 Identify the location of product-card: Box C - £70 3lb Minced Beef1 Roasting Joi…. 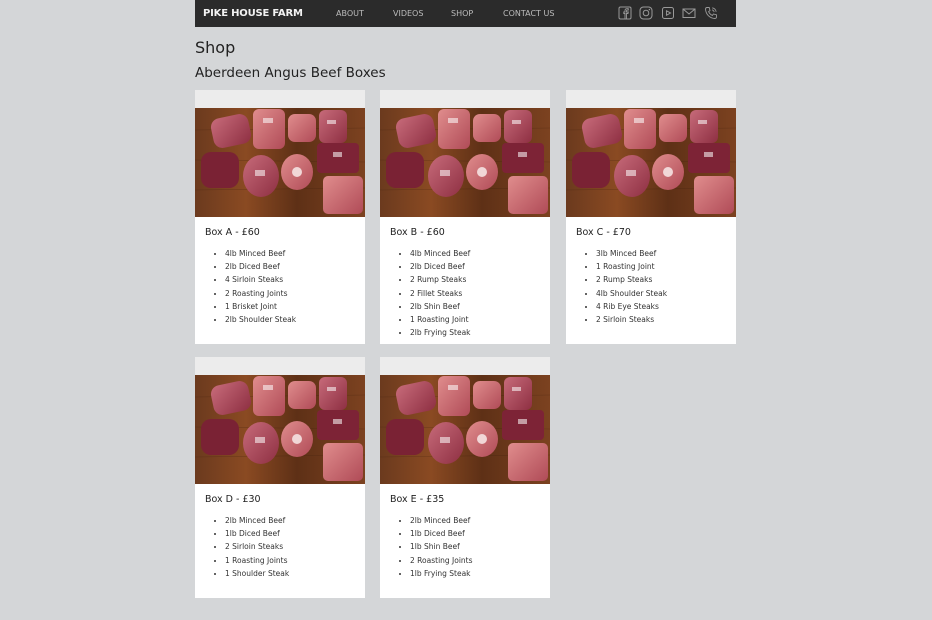
(651, 217).